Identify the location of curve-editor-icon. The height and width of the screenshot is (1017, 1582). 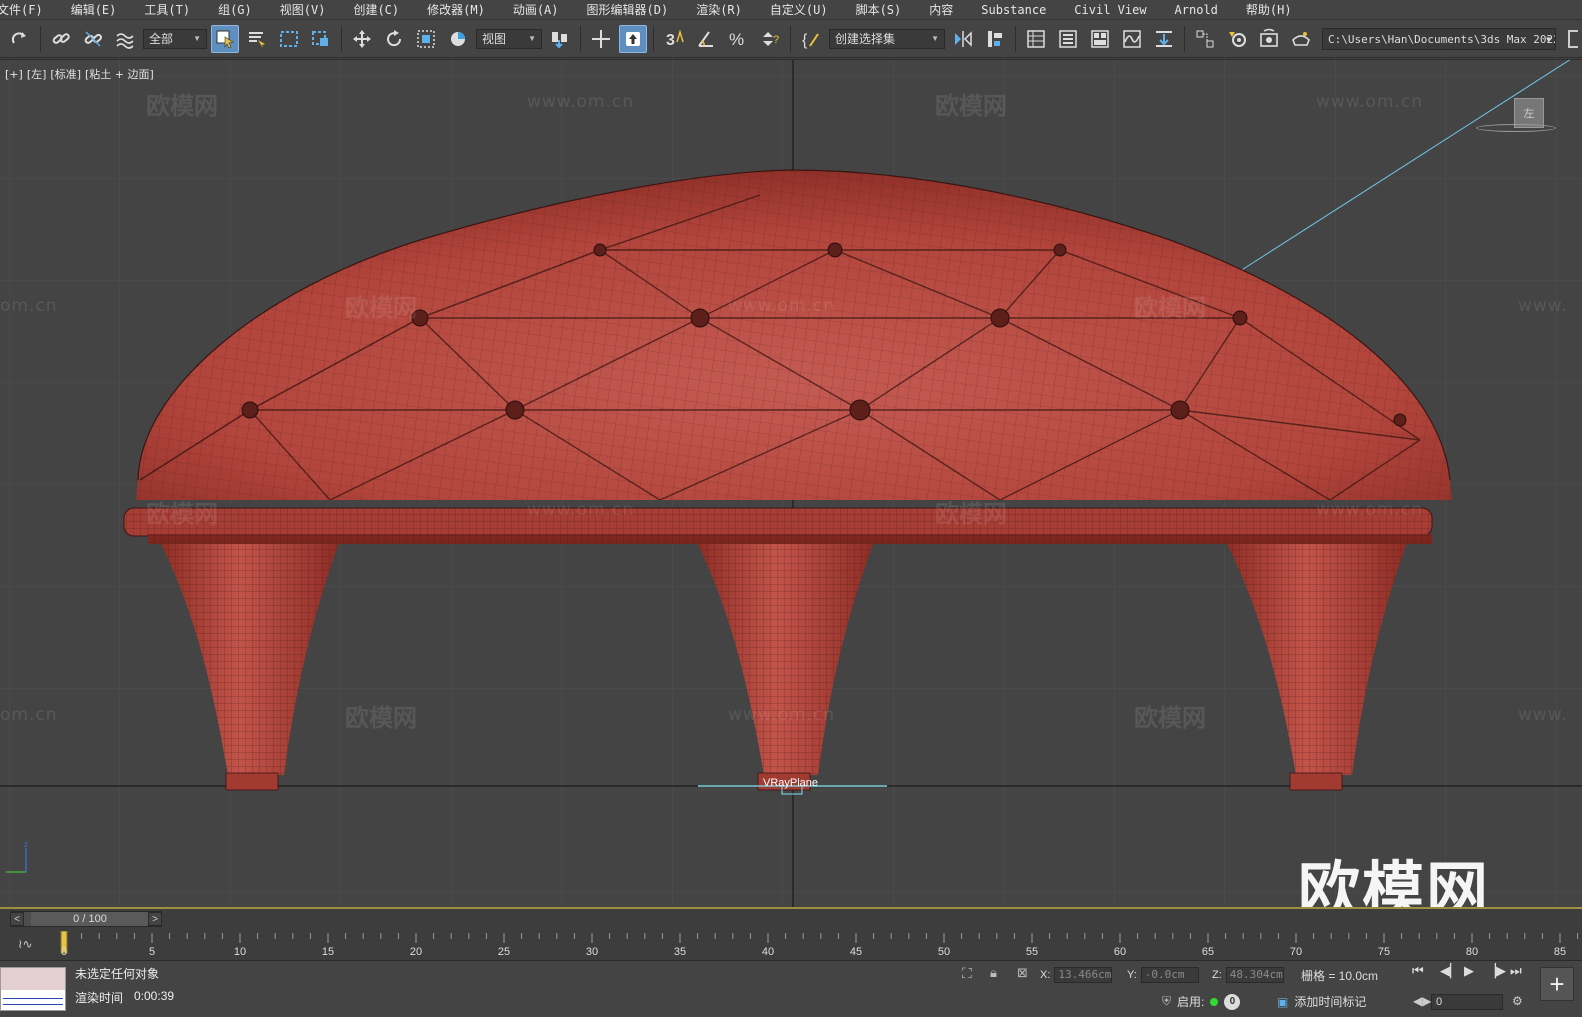
(1132, 39).